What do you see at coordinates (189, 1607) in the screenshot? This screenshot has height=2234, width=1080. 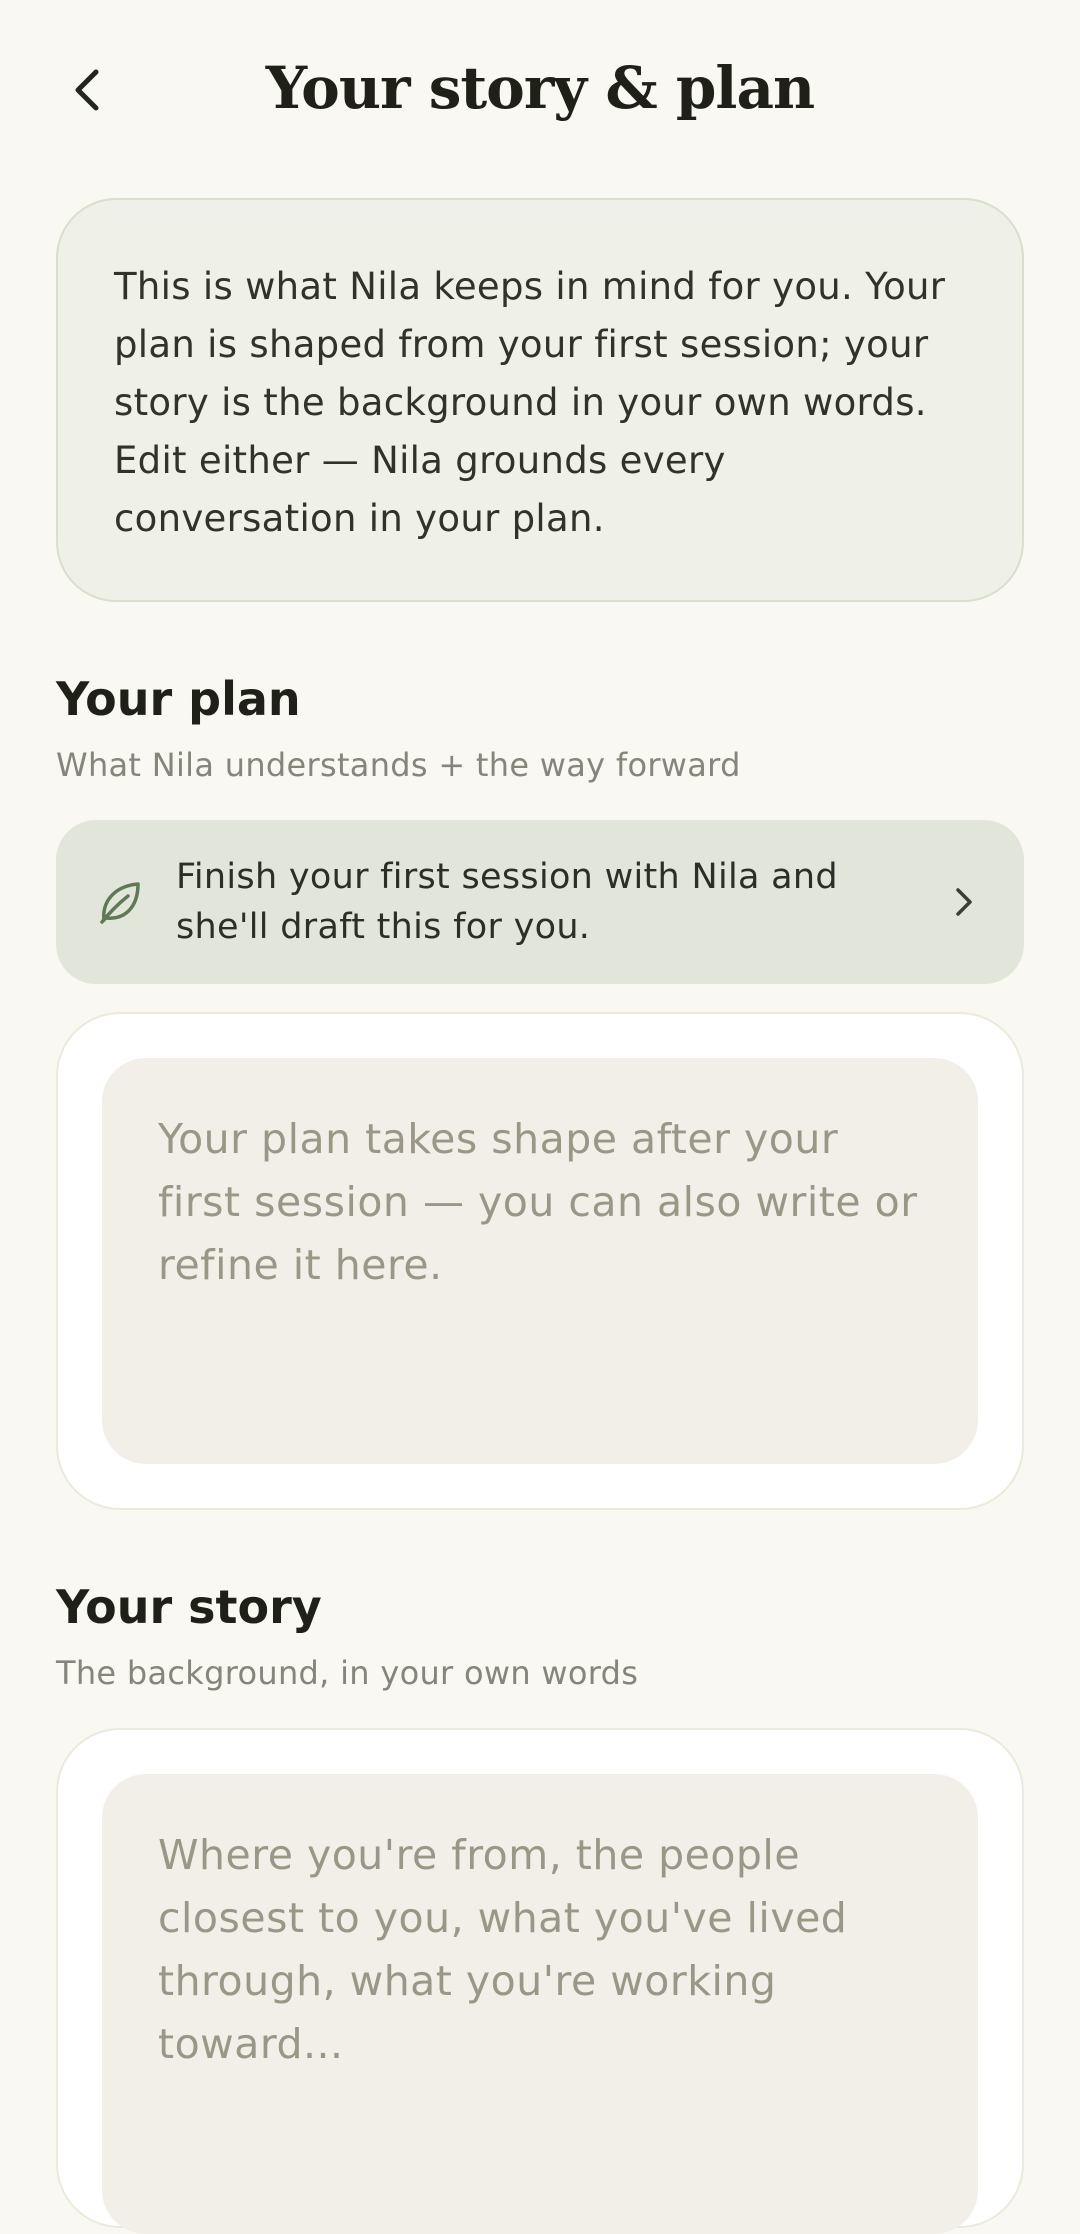 I see `story-section-title: Your story` at bounding box center [189, 1607].